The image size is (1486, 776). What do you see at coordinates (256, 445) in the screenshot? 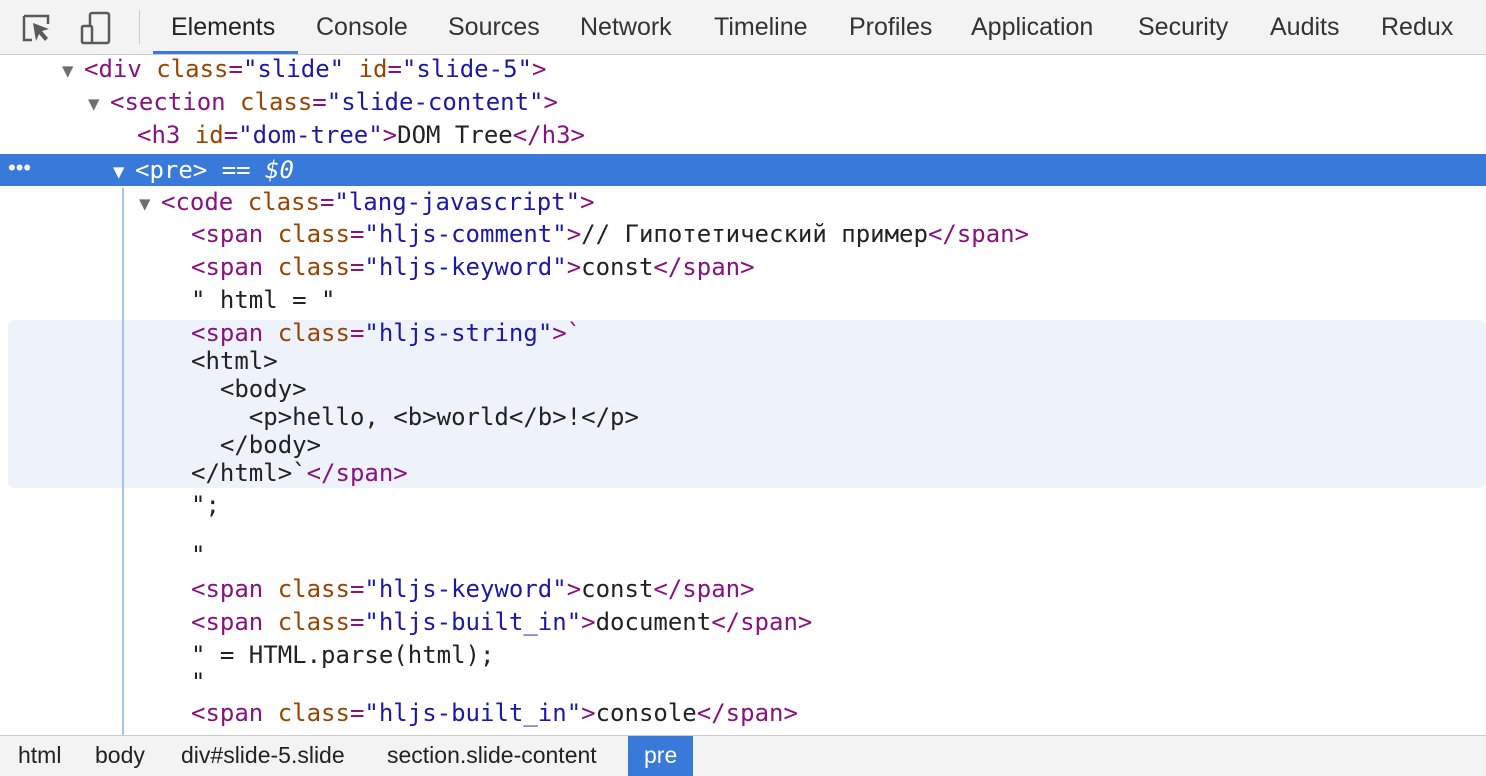
I see `string-content-line: </body>` at bounding box center [256, 445].